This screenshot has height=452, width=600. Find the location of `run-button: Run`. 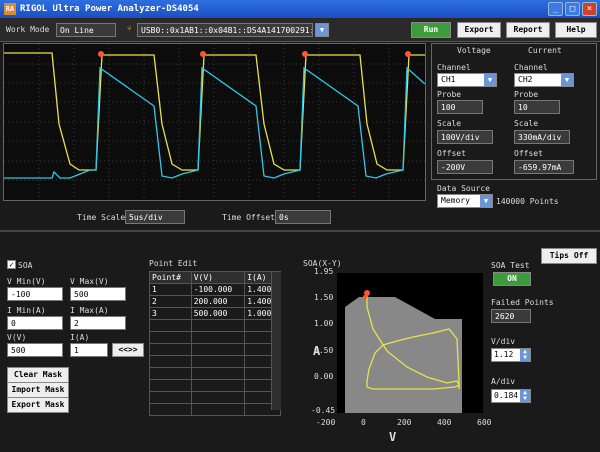

run-button: Run is located at coordinates (431, 30).